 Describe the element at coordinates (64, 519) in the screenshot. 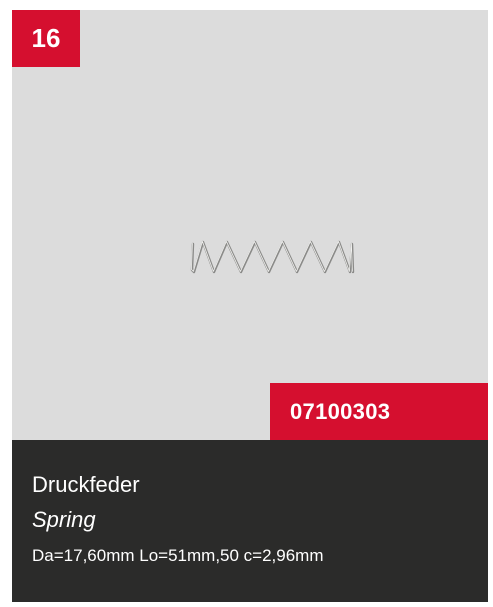

I see `product-name-english: Spring` at that location.